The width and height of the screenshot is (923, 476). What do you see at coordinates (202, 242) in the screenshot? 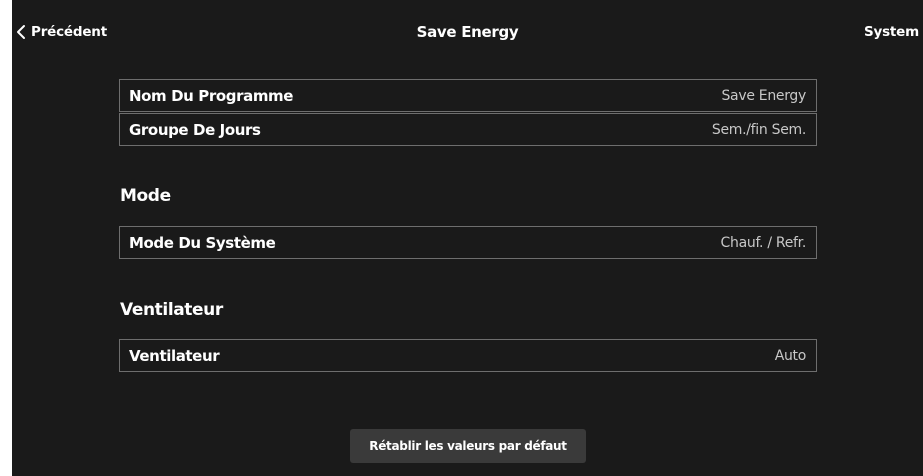
I see `system-mode-label: Mode Du Système` at bounding box center [202, 242].